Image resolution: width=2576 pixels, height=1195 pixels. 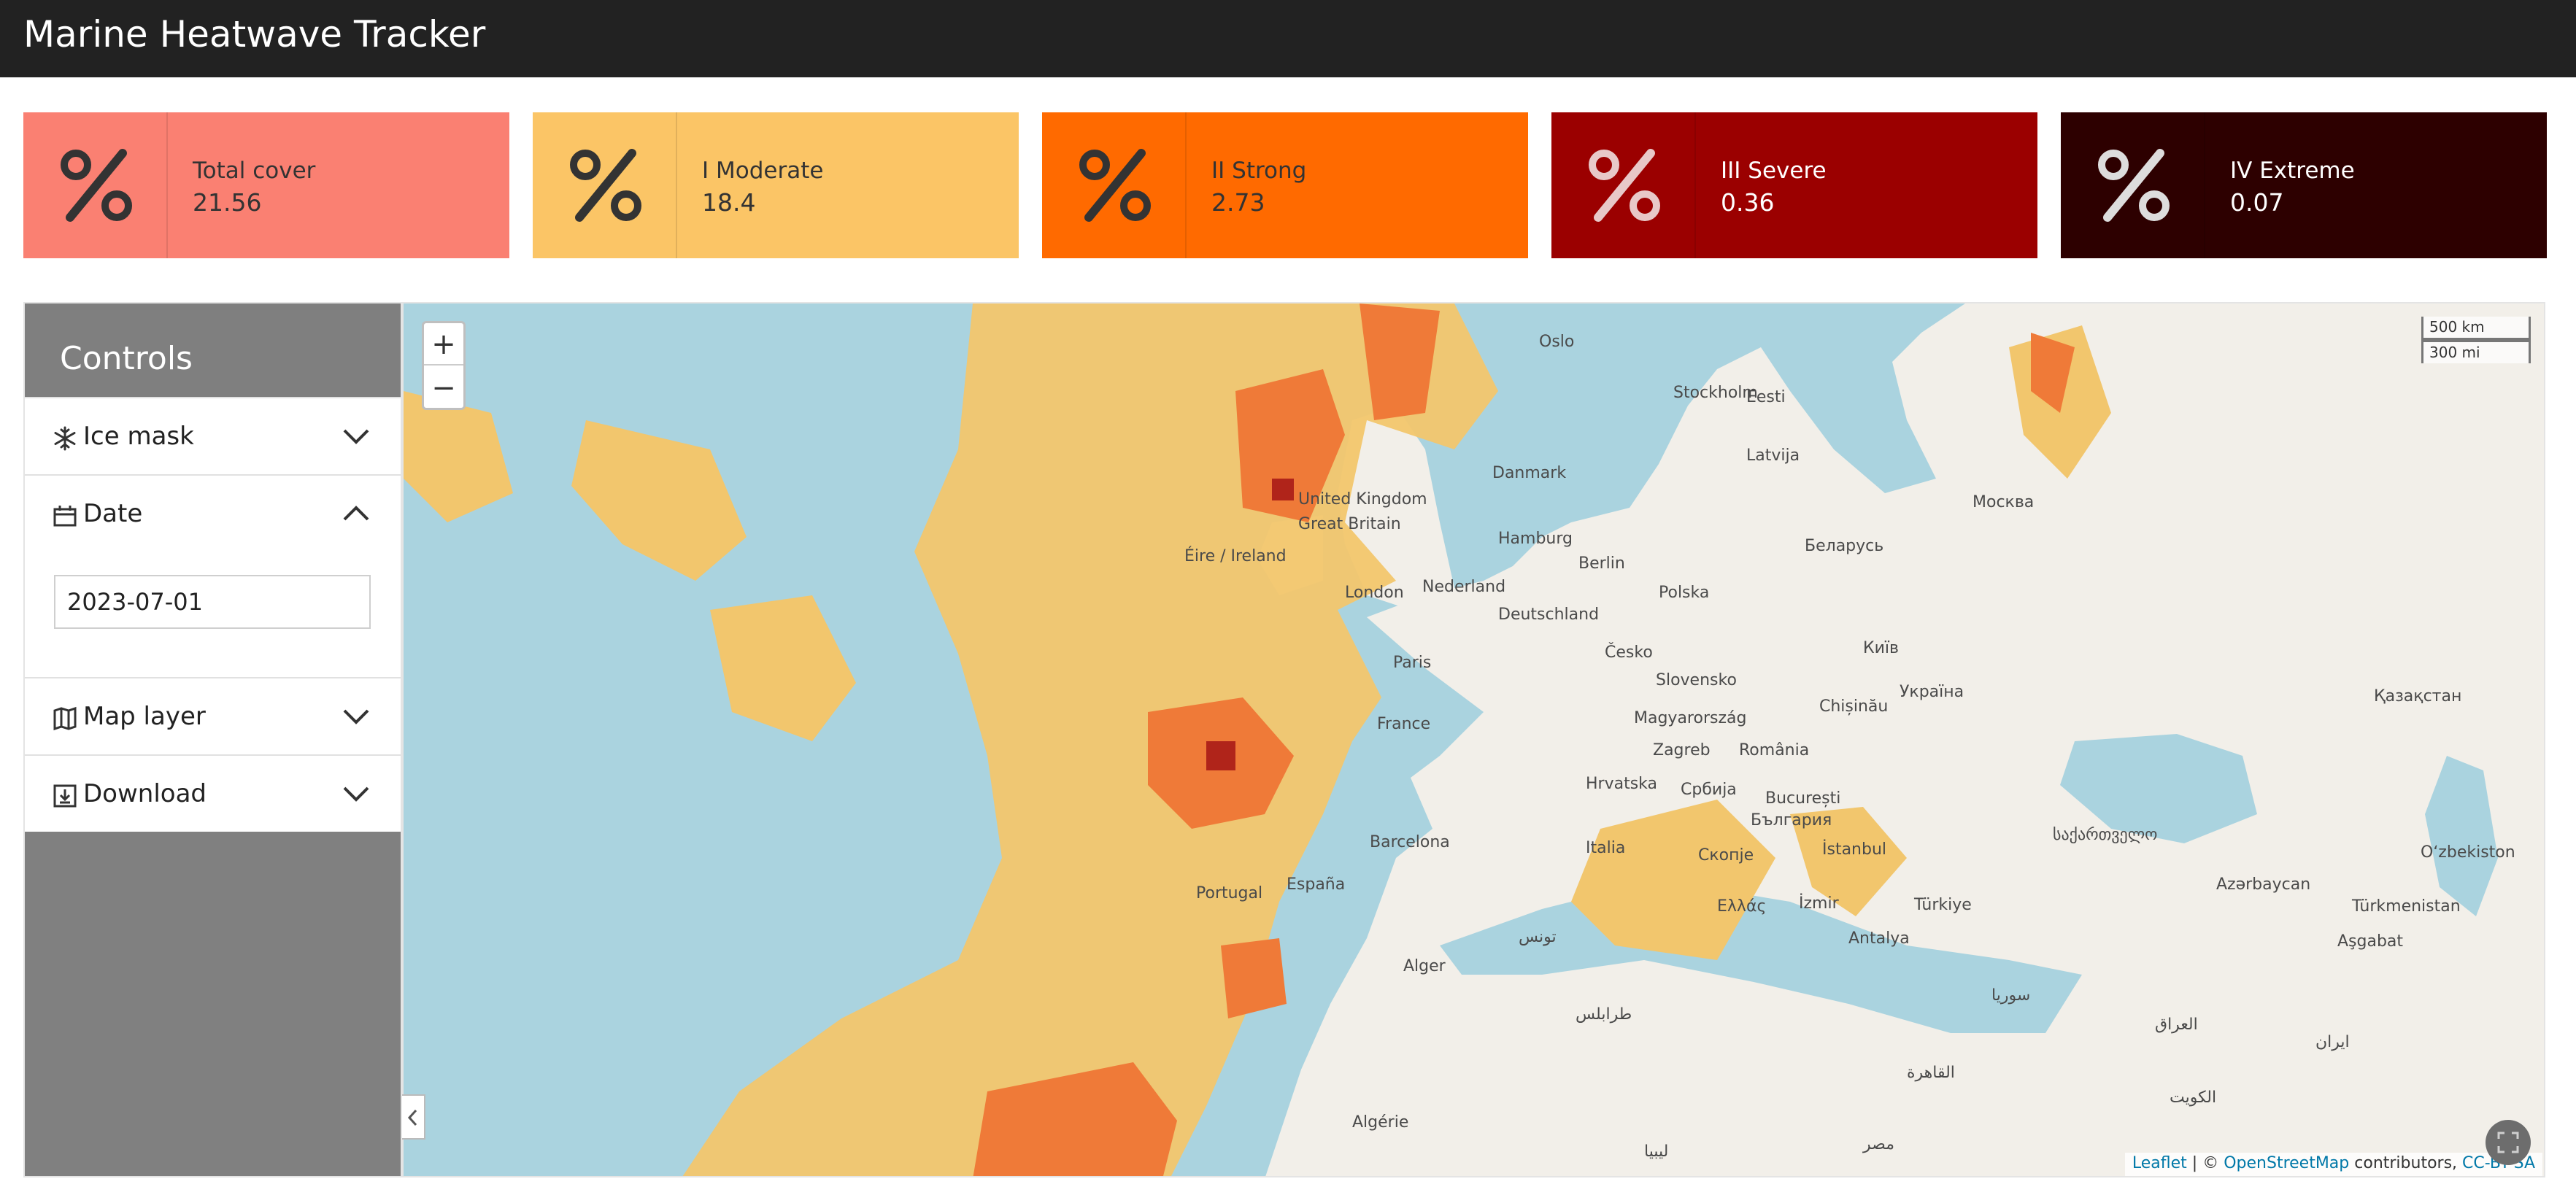 I want to click on map-label: مصر, so click(x=1879, y=1144).